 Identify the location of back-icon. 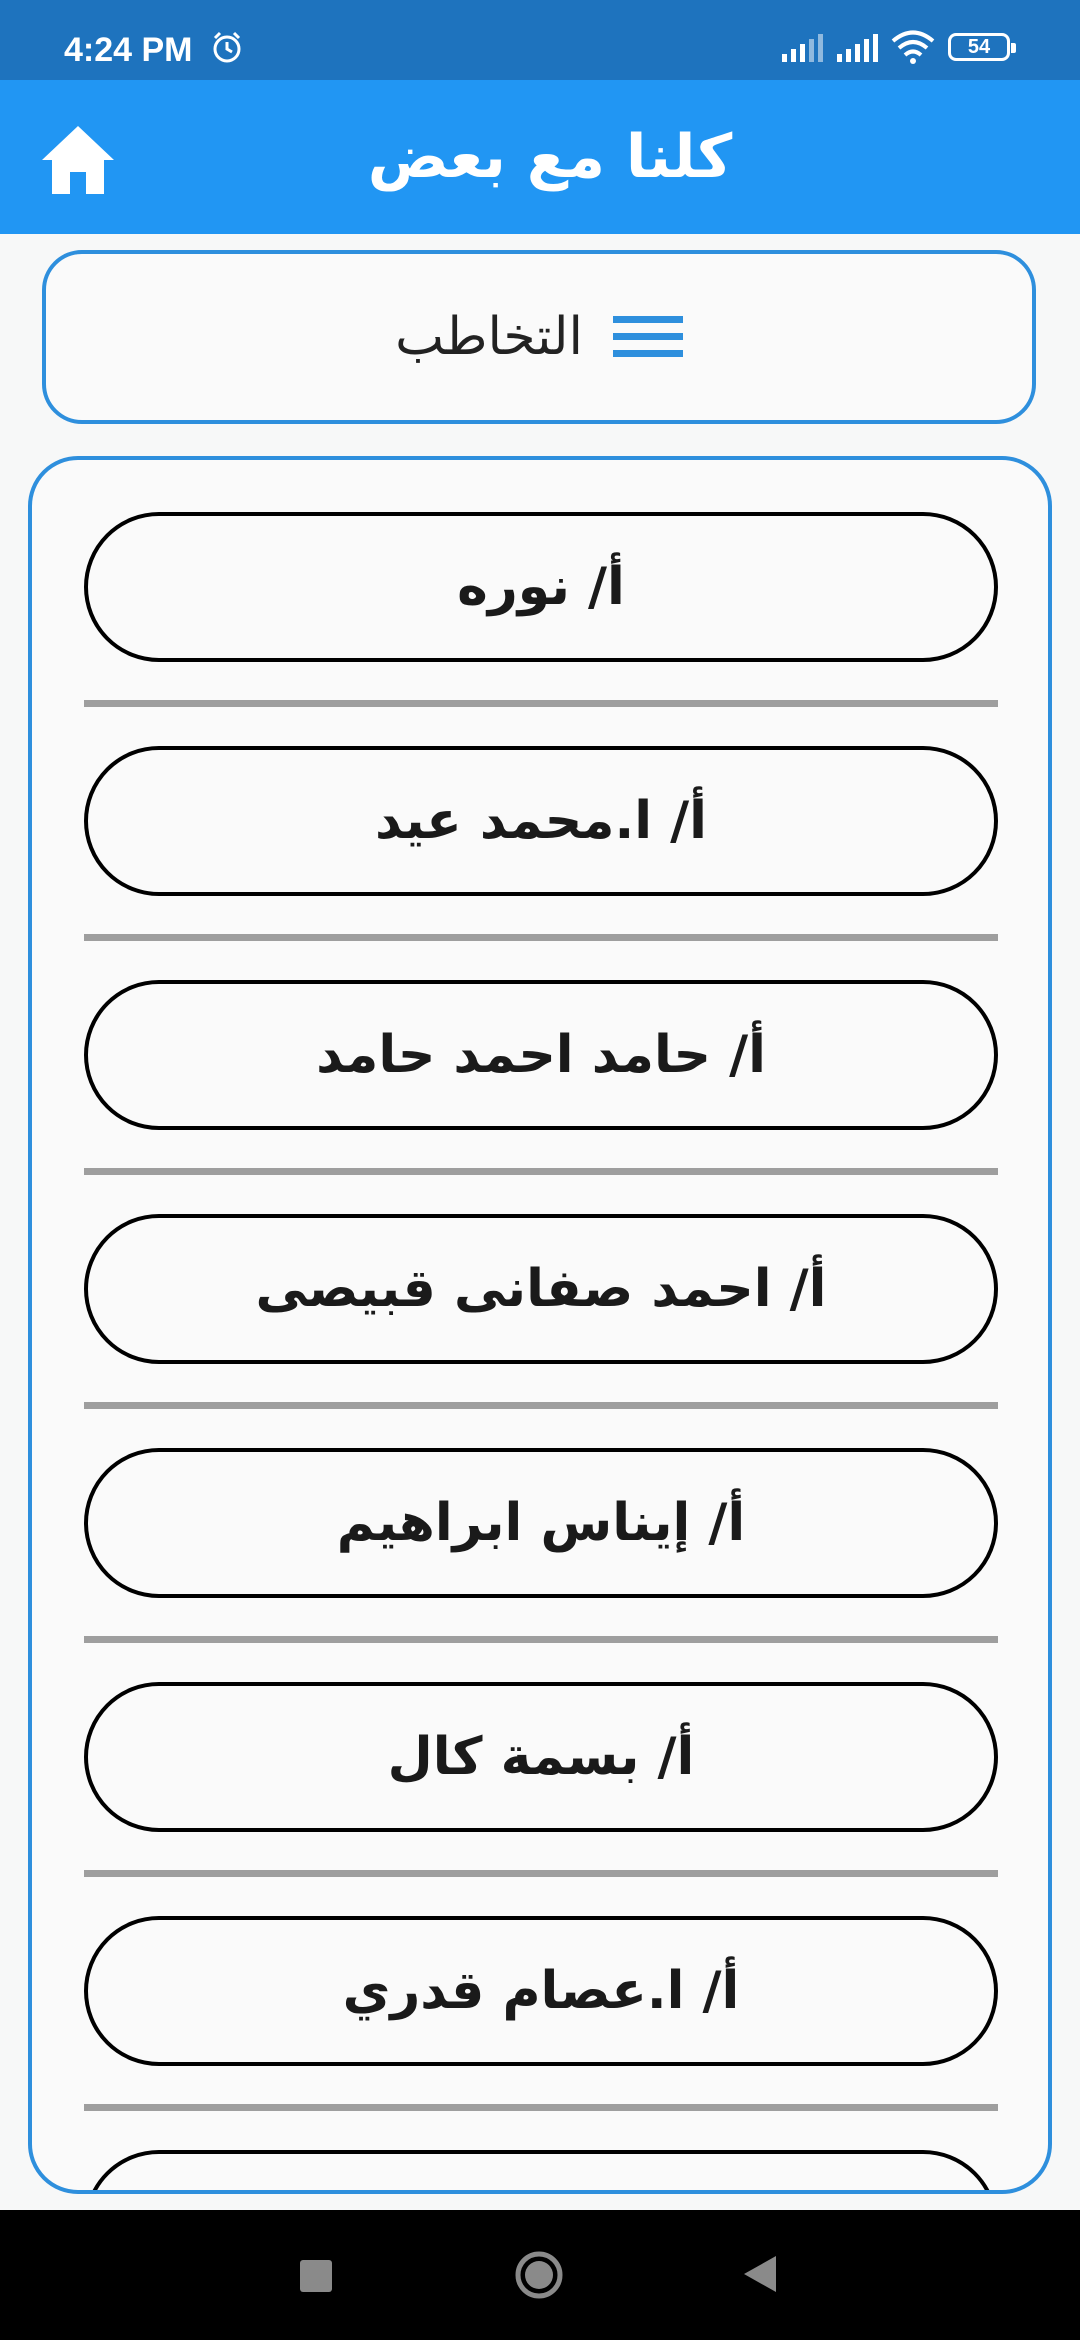
(760, 2274).